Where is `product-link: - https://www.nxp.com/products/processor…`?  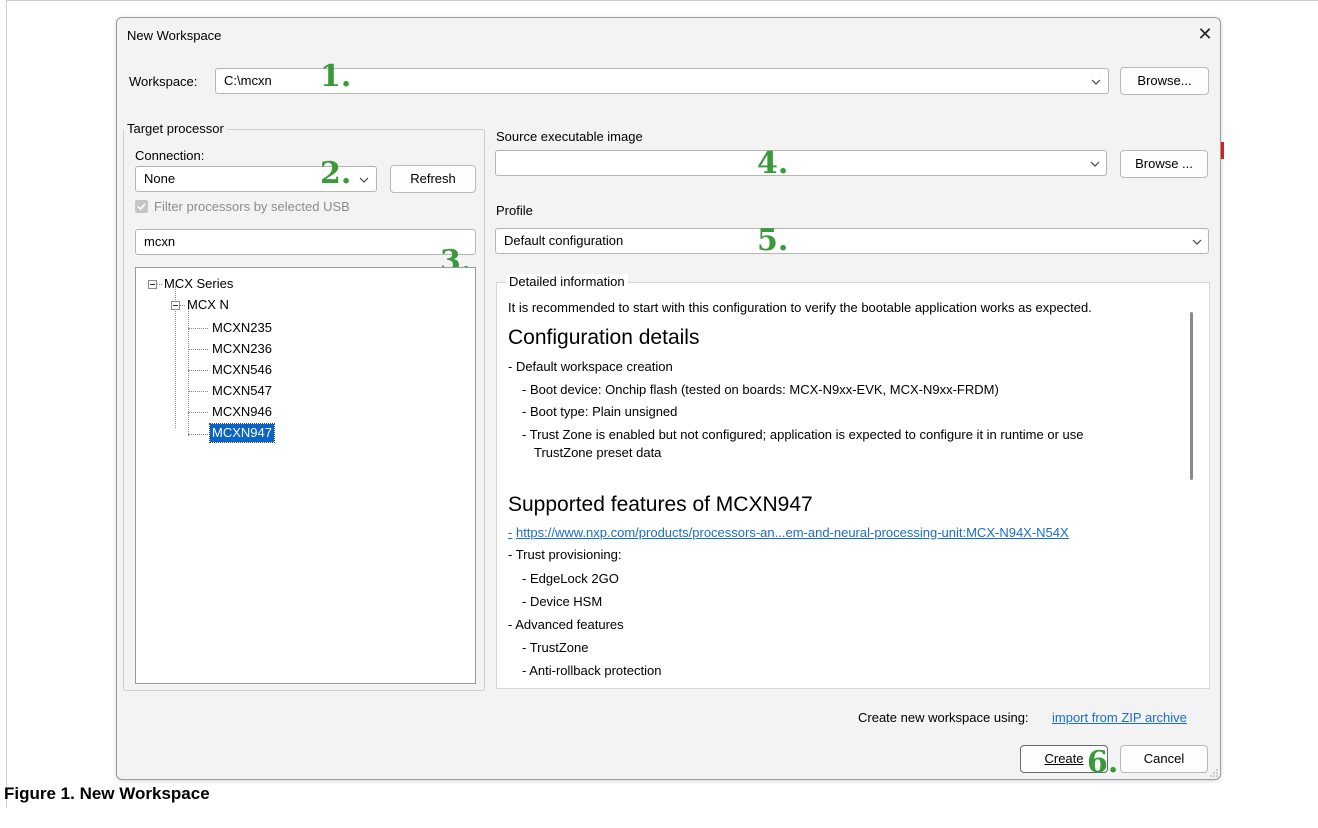
product-link: - https://www.nxp.com/products/processor… is located at coordinates (788, 532).